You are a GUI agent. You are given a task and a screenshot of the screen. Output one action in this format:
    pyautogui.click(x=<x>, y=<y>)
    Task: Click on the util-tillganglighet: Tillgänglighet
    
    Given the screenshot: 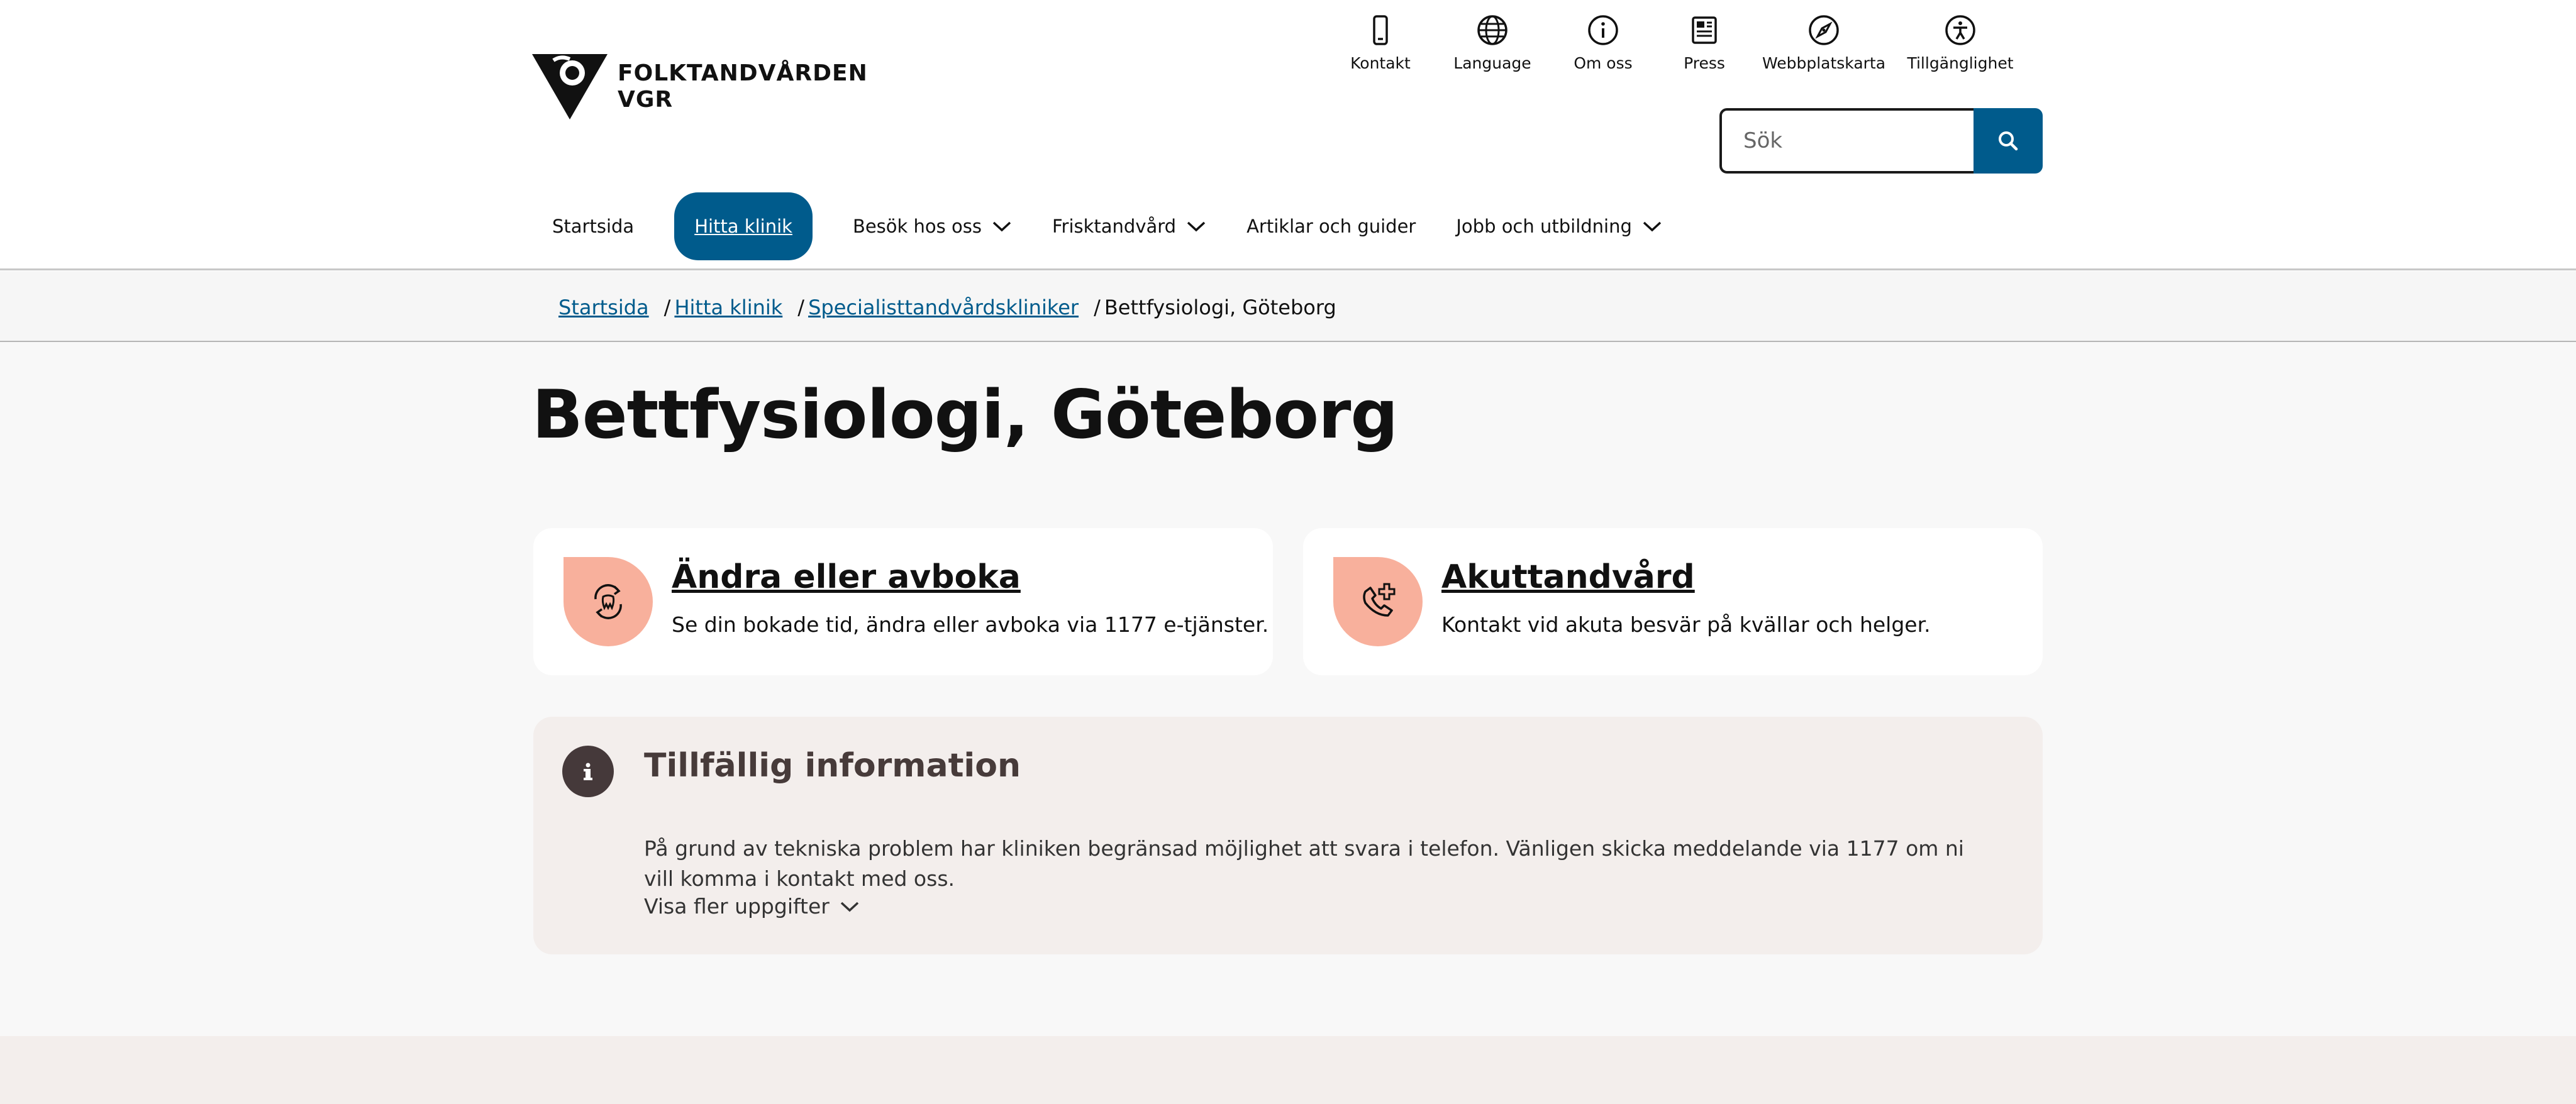 What is the action you would take?
    pyautogui.click(x=1960, y=42)
    